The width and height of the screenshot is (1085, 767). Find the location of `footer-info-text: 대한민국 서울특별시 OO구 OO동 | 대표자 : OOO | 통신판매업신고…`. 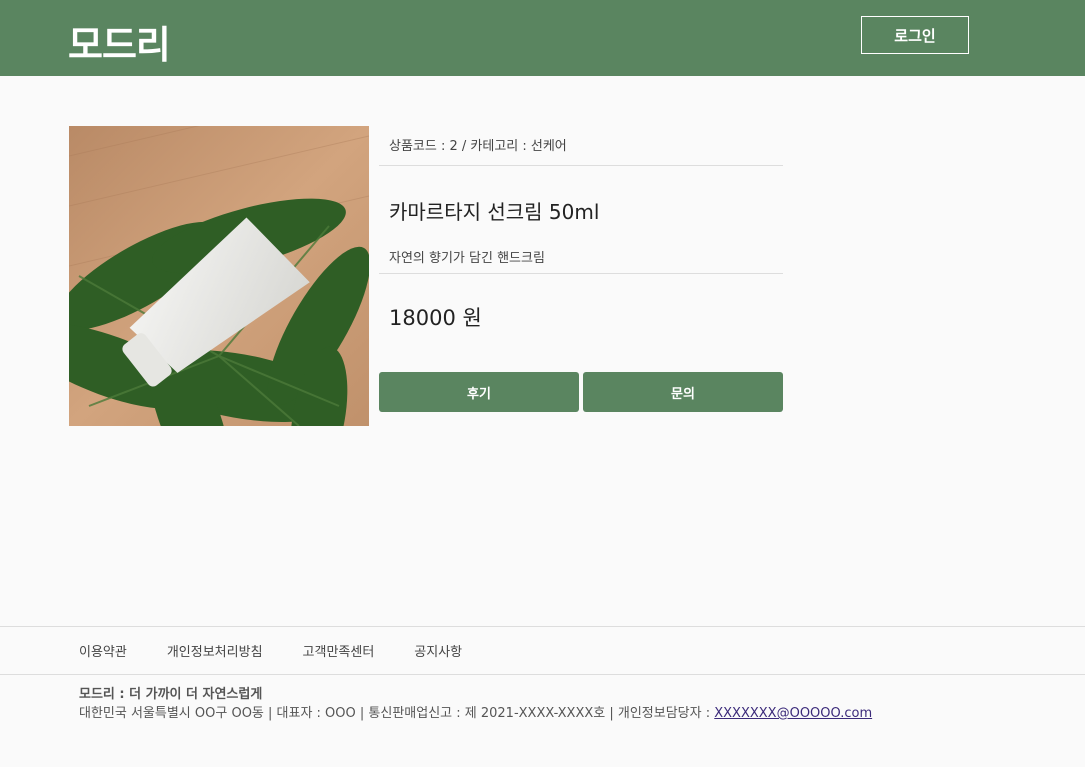

footer-info-text: 대한민국 서울특별시 OO구 OO동 | 대표자 : OOO | 통신판매업신고… is located at coordinates (397, 713).